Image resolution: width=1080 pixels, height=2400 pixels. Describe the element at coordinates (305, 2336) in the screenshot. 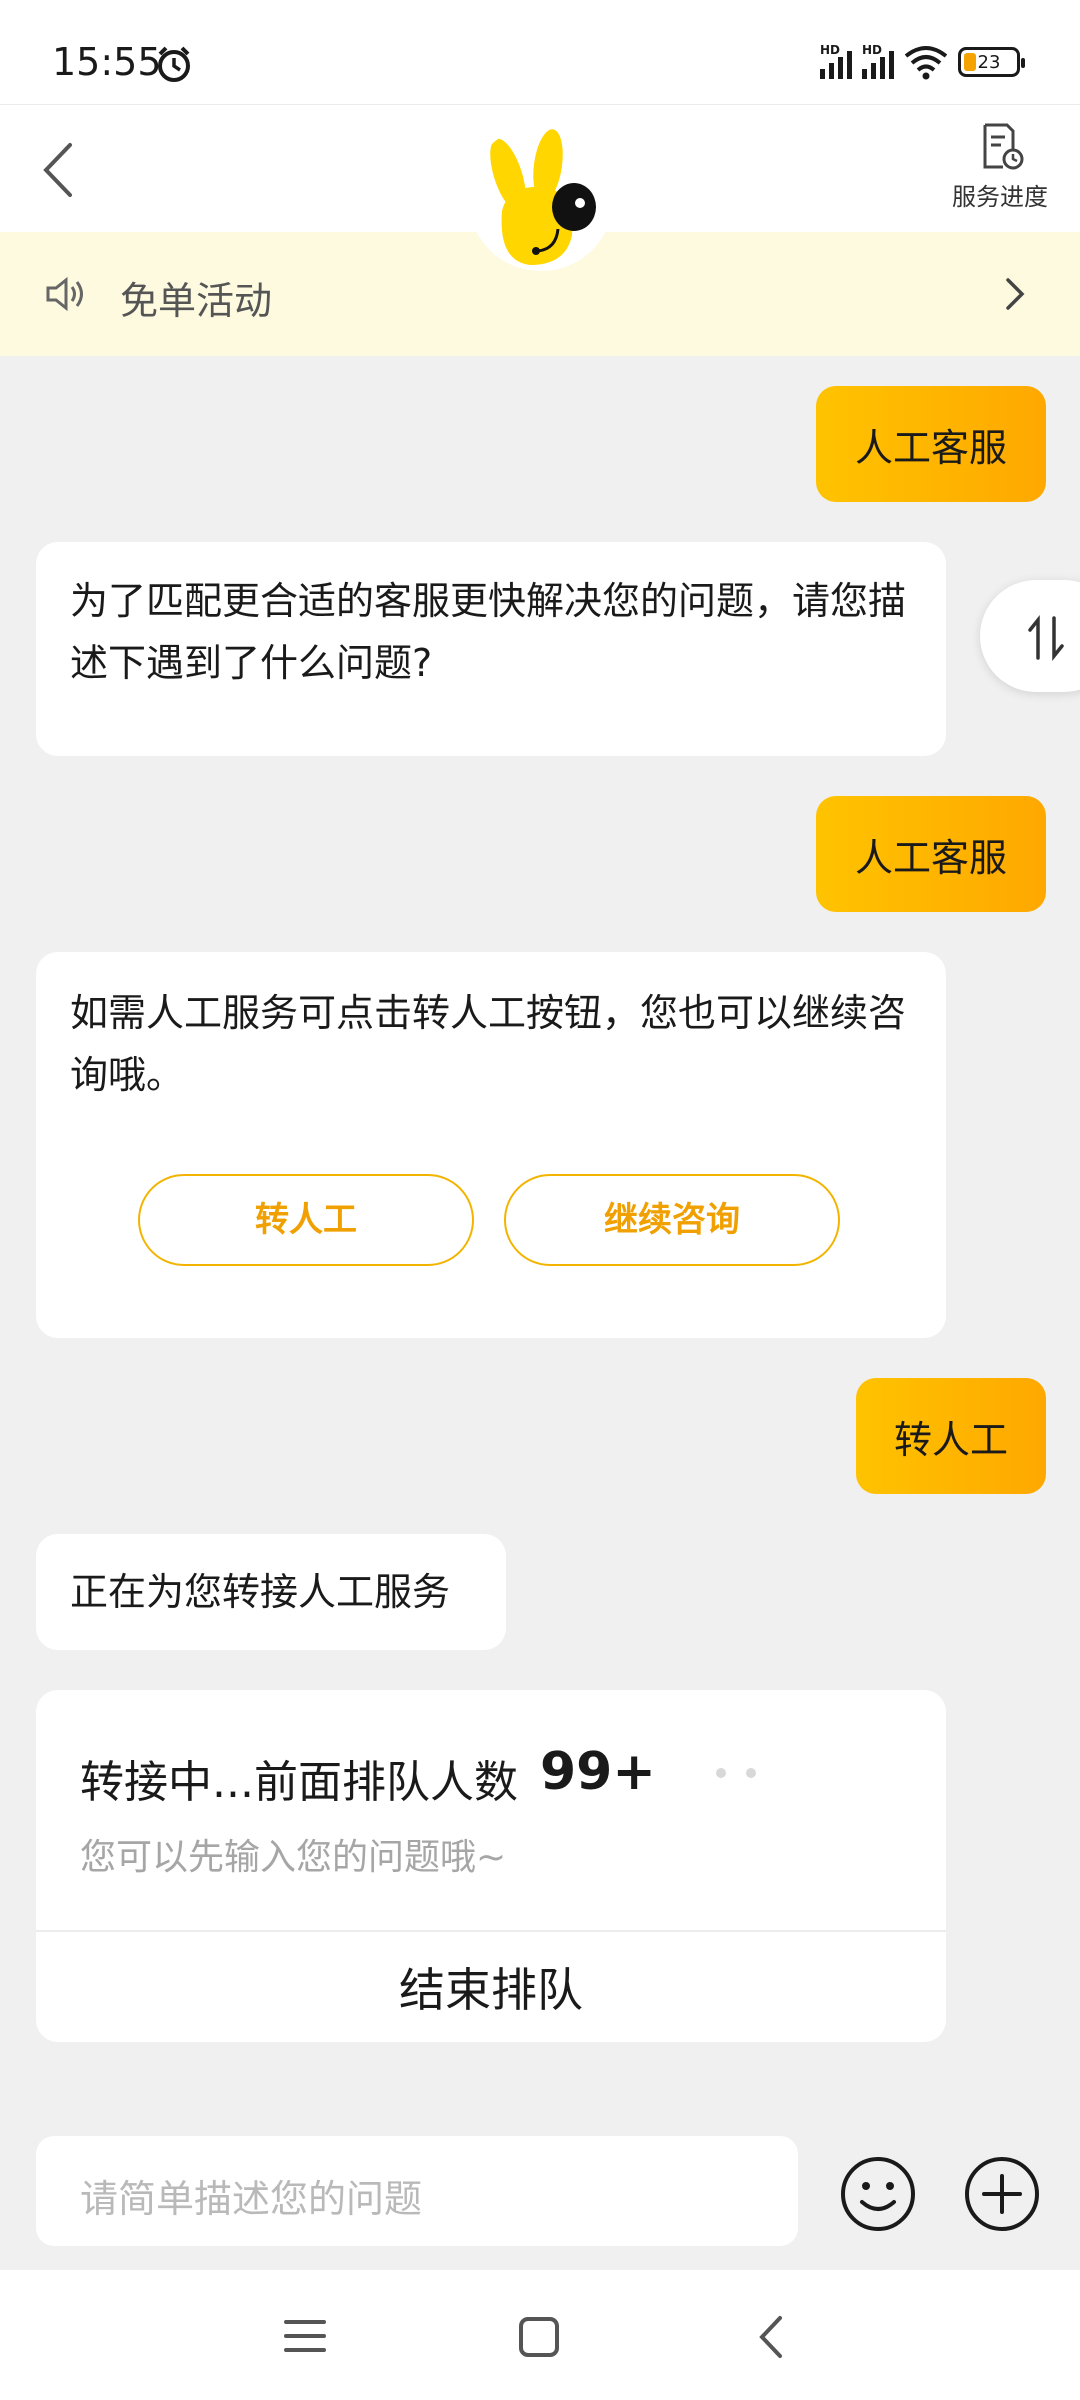

I see `menu-nav-button` at that location.